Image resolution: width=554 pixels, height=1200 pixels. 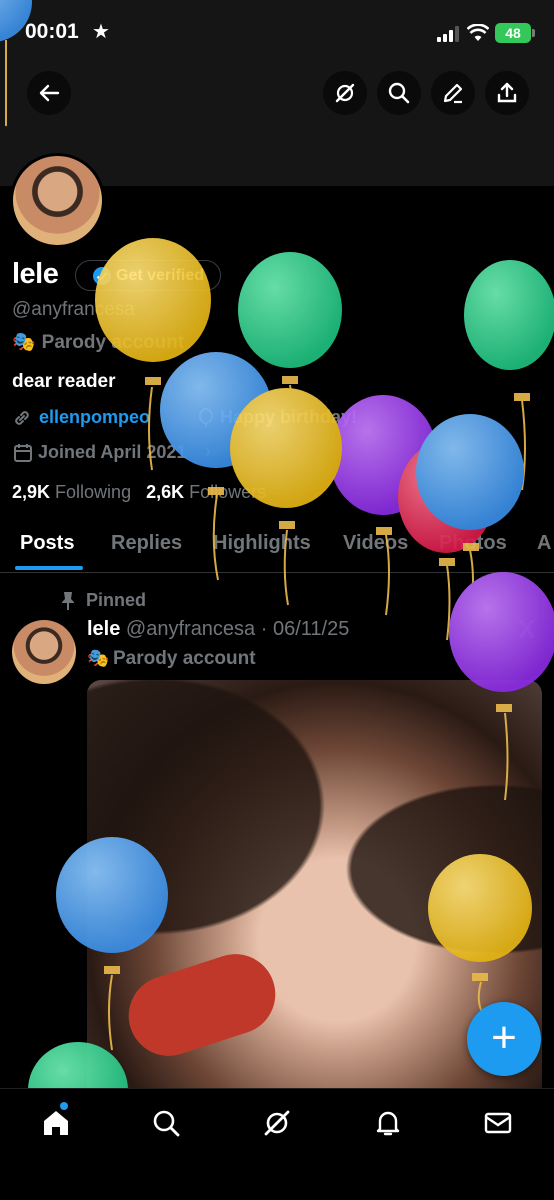 What do you see at coordinates (35, 274) in the screenshot?
I see `display-name: lele` at bounding box center [35, 274].